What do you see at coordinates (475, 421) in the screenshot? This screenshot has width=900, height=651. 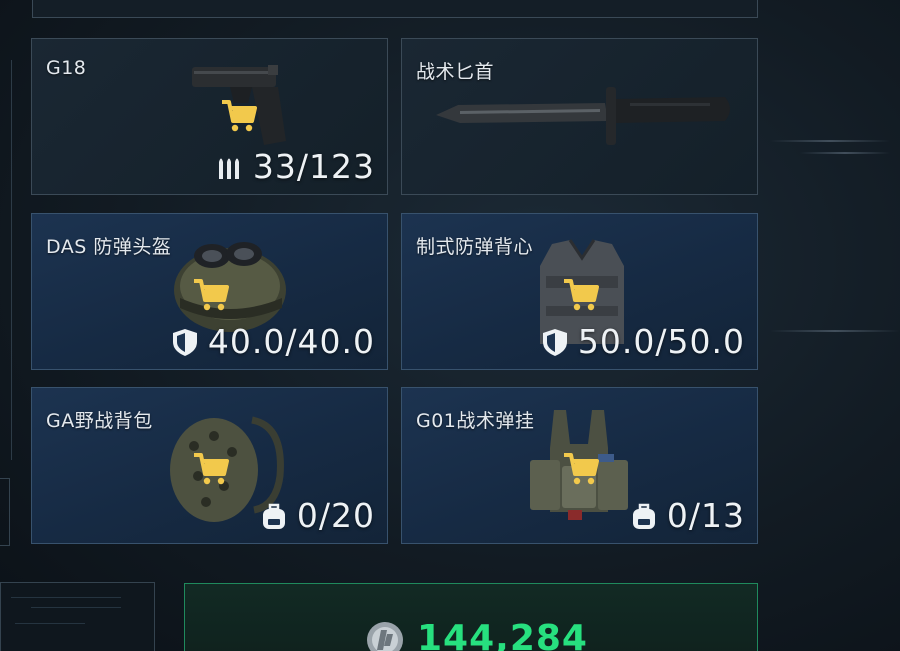 I see `item-name: G01战术弹挂` at bounding box center [475, 421].